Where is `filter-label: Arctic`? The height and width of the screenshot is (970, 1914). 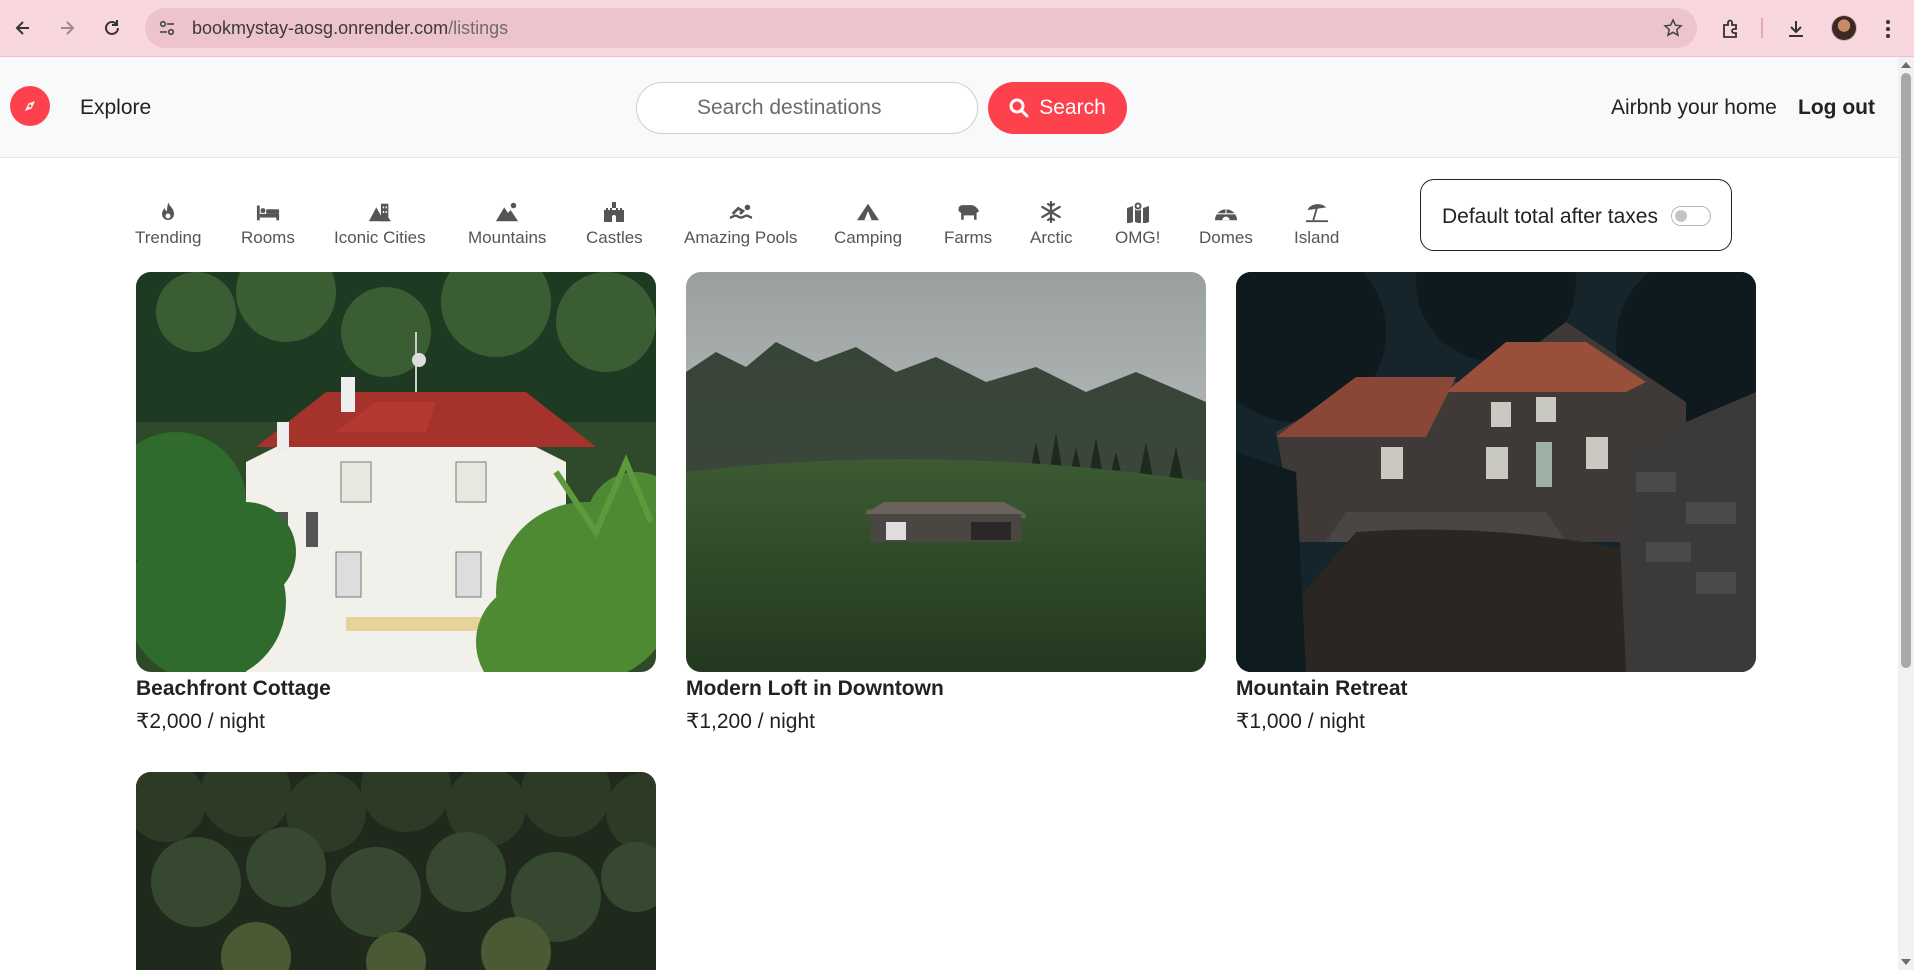
filter-label: Arctic is located at coordinates (1051, 237).